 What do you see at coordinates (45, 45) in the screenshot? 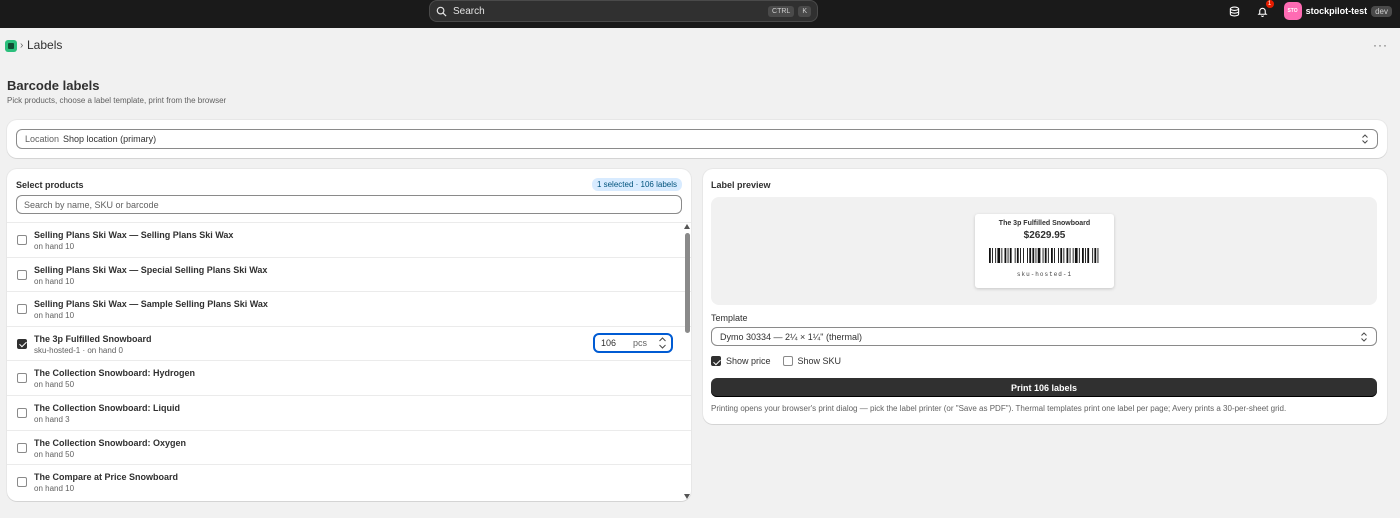
I see `breadcrumb: Labels` at bounding box center [45, 45].